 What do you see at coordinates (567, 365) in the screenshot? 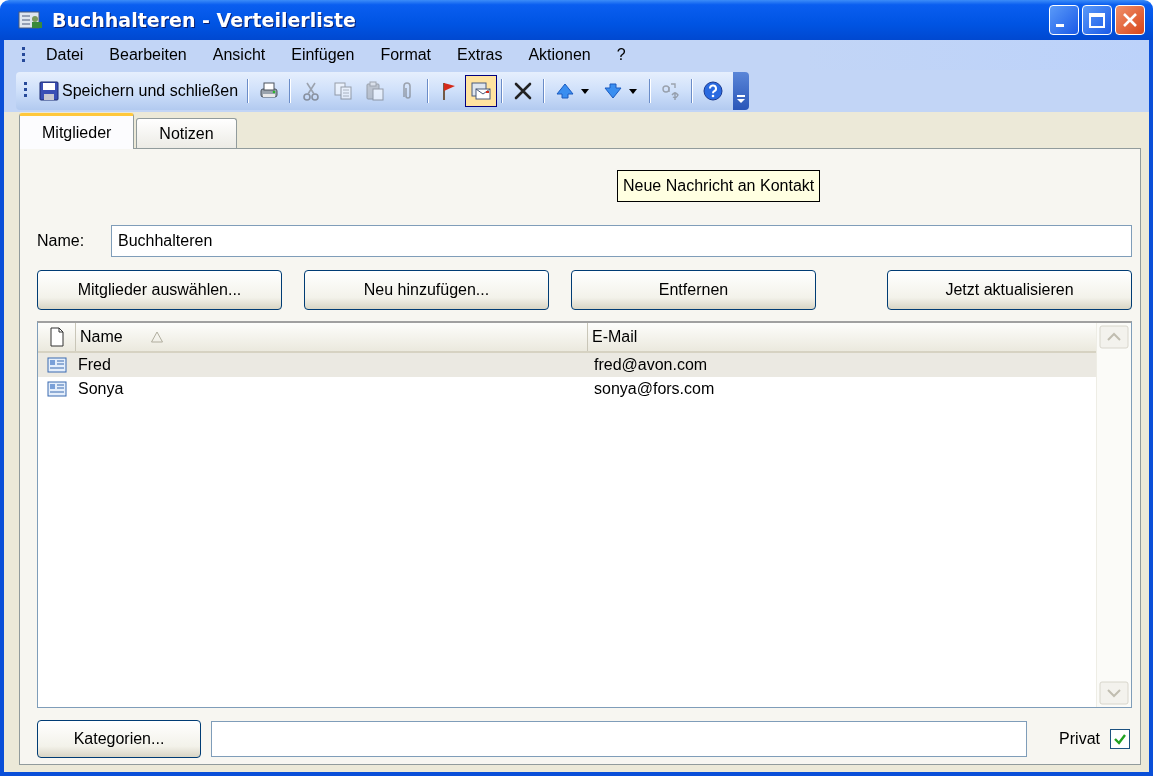
I see `list-row: Fred fred@avon.com` at bounding box center [567, 365].